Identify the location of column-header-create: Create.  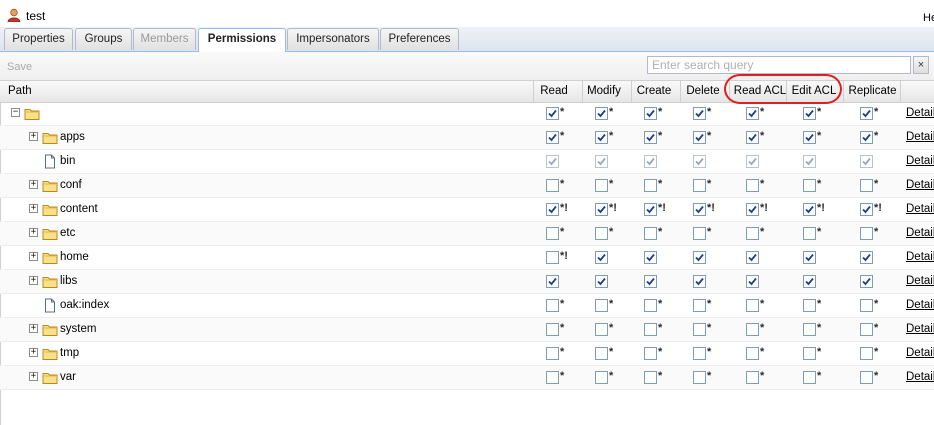
(653, 91).